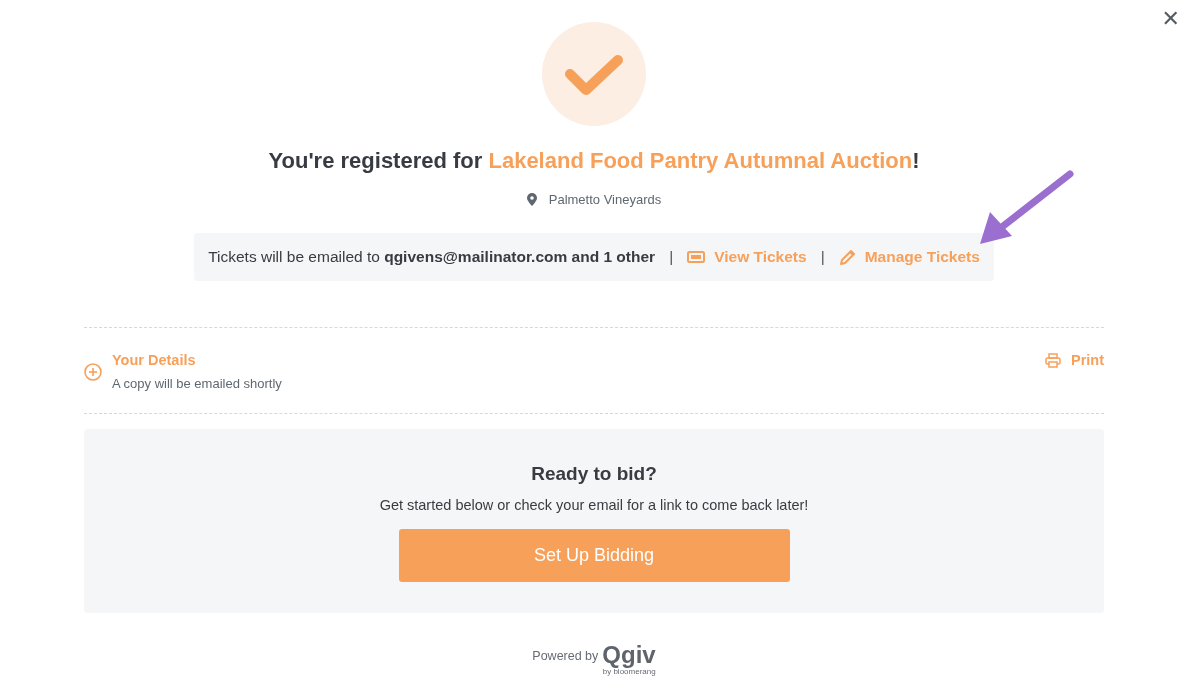  I want to click on bid-heading: Ready to bid?, so click(594, 474).